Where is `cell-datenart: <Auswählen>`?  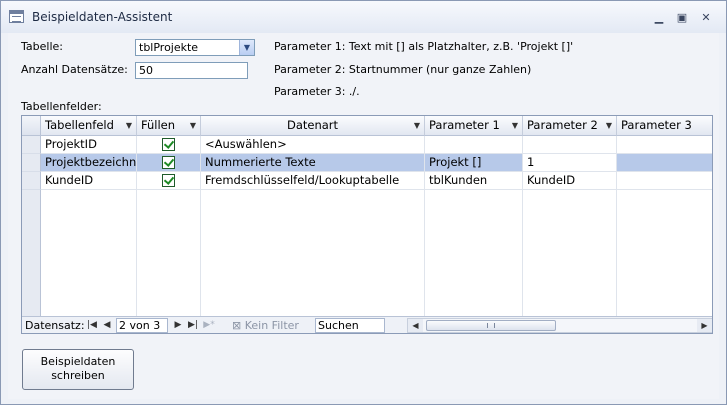 cell-datenart: <Auswählen> is located at coordinates (313, 145).